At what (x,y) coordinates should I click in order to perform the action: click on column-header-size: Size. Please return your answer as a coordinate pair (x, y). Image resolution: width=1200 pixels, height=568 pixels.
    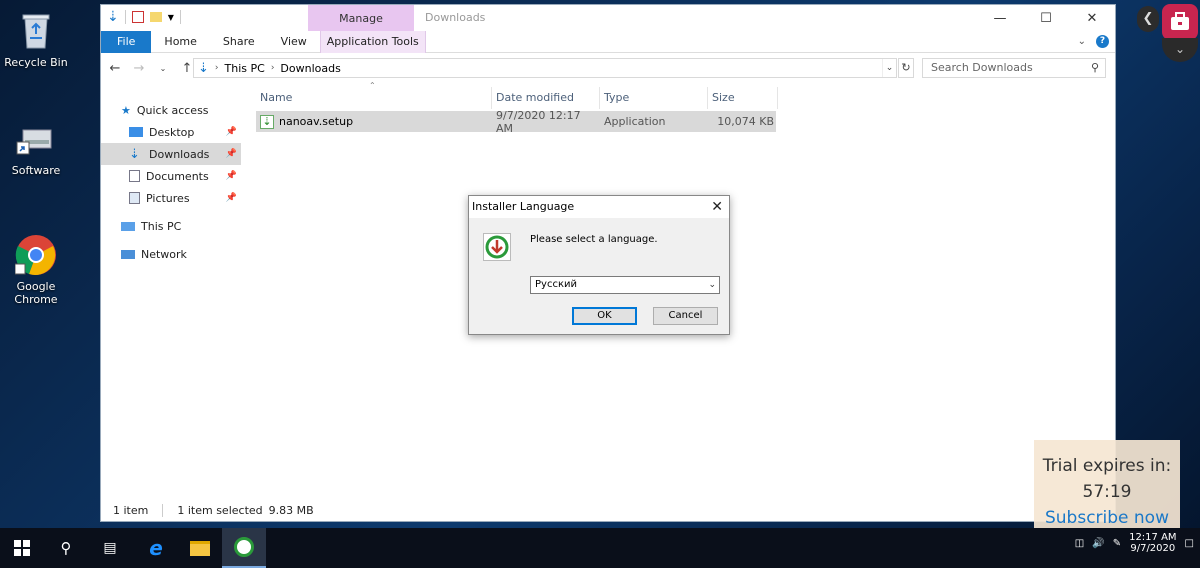
    Looking at the image, I should click on (743, 98).